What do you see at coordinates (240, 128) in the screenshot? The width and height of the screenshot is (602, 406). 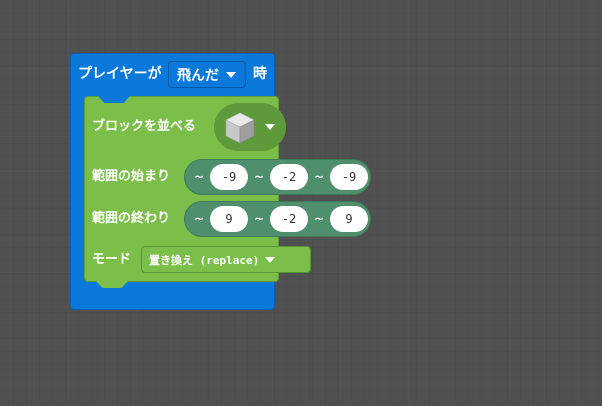 I see `cube-icon` at bounding box center [240, 128].